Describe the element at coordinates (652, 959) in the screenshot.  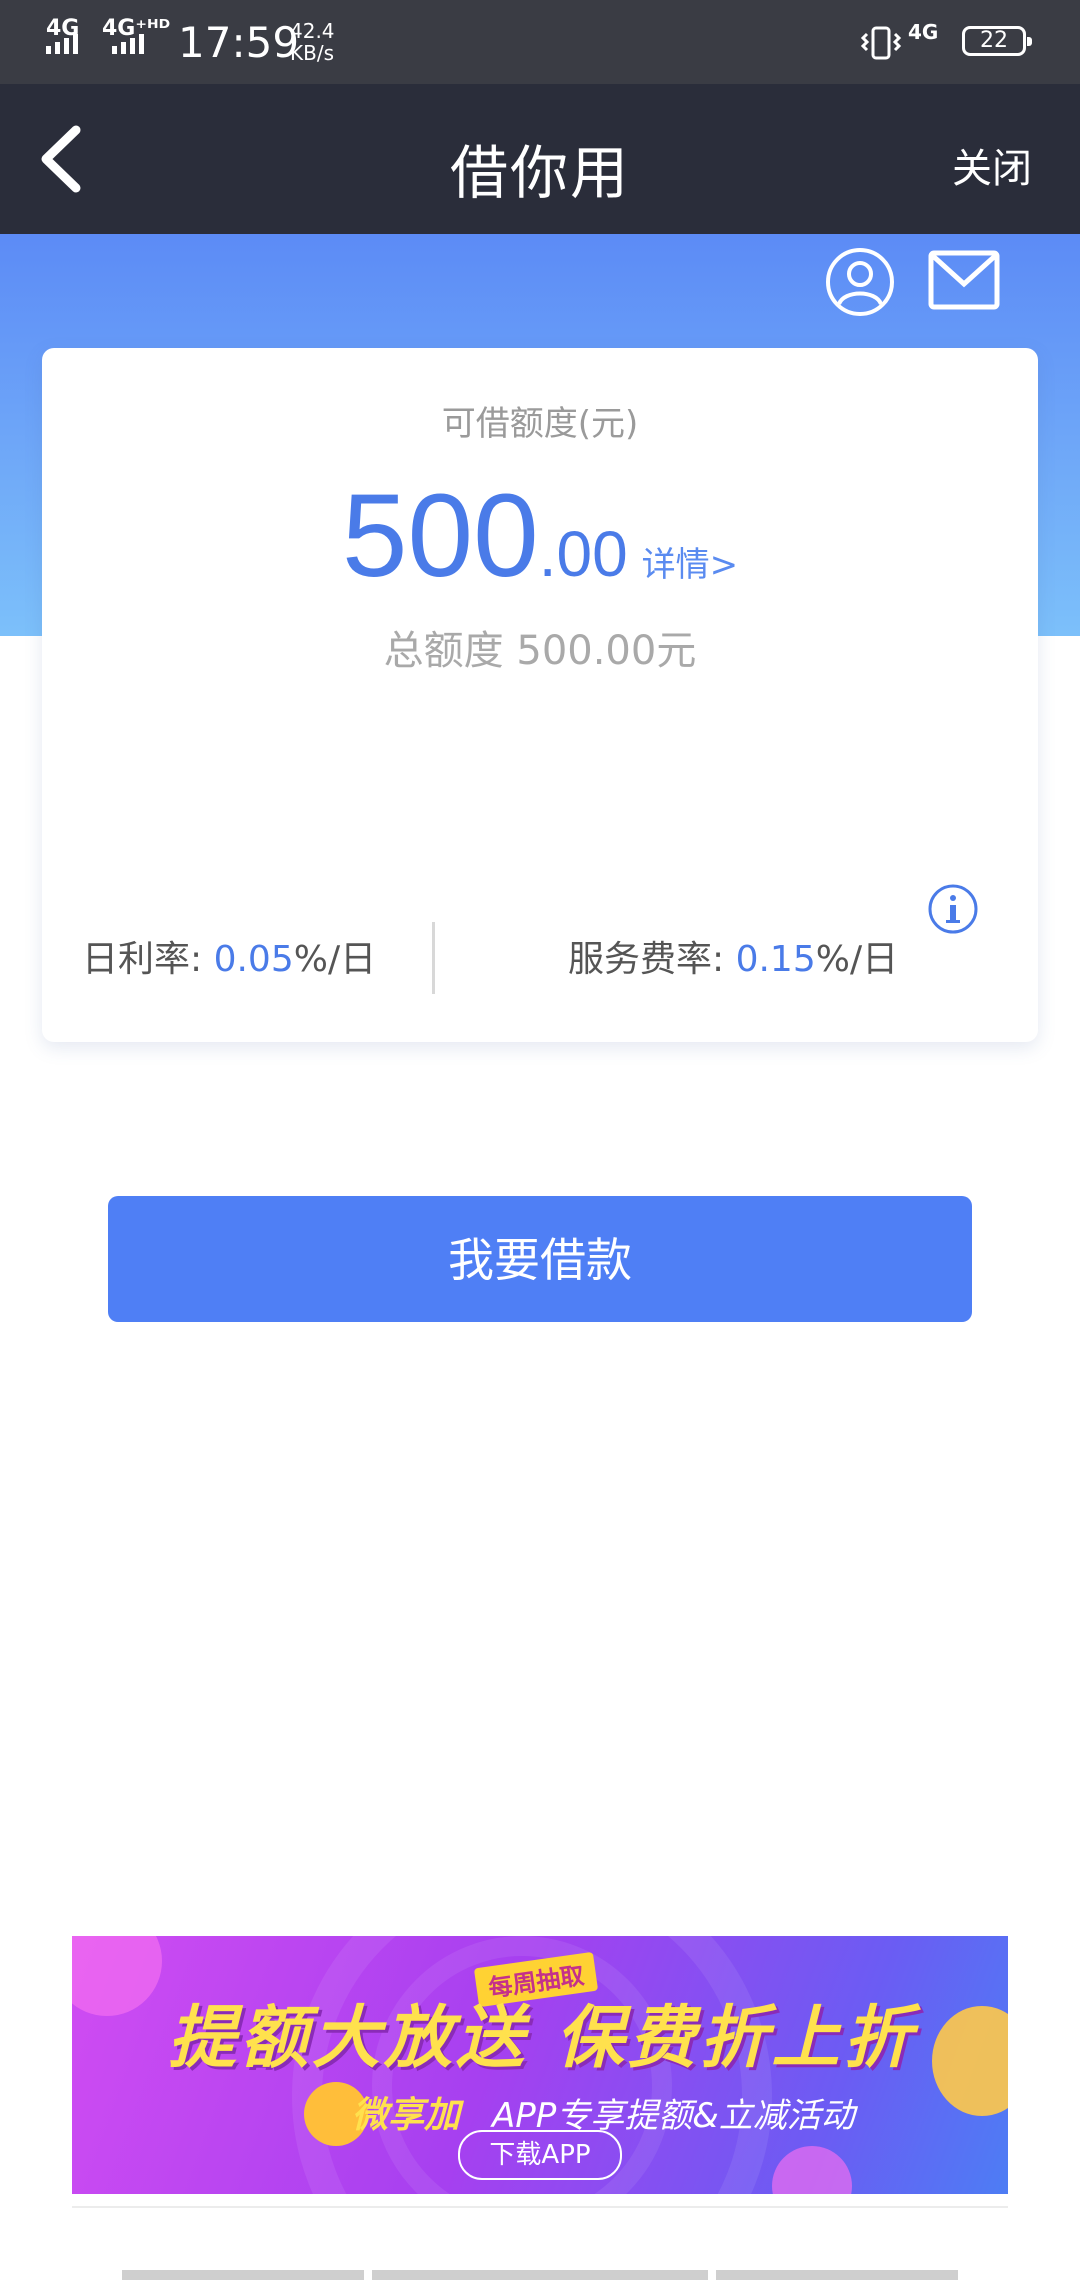
I see `service-rate-label: 服务费率:` at that location.